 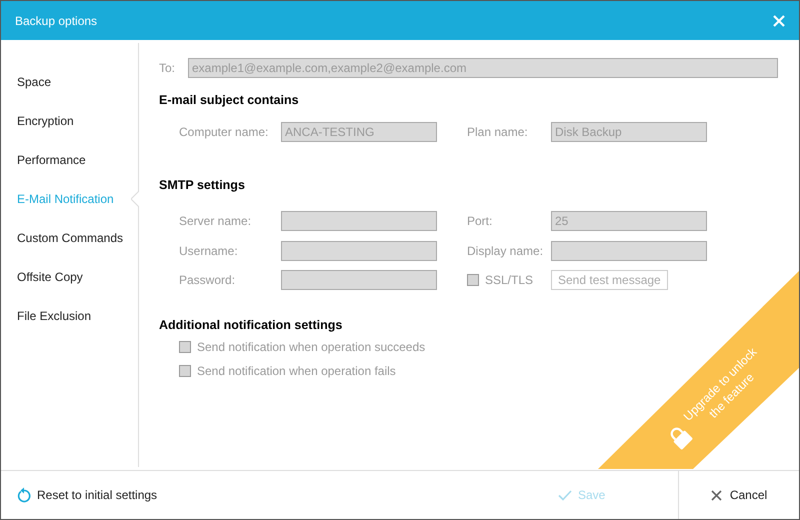 What do you see at coordinates (505, 251) in the screenshot?
I see `field-label: Display name:` at bounding box center [505, 251].